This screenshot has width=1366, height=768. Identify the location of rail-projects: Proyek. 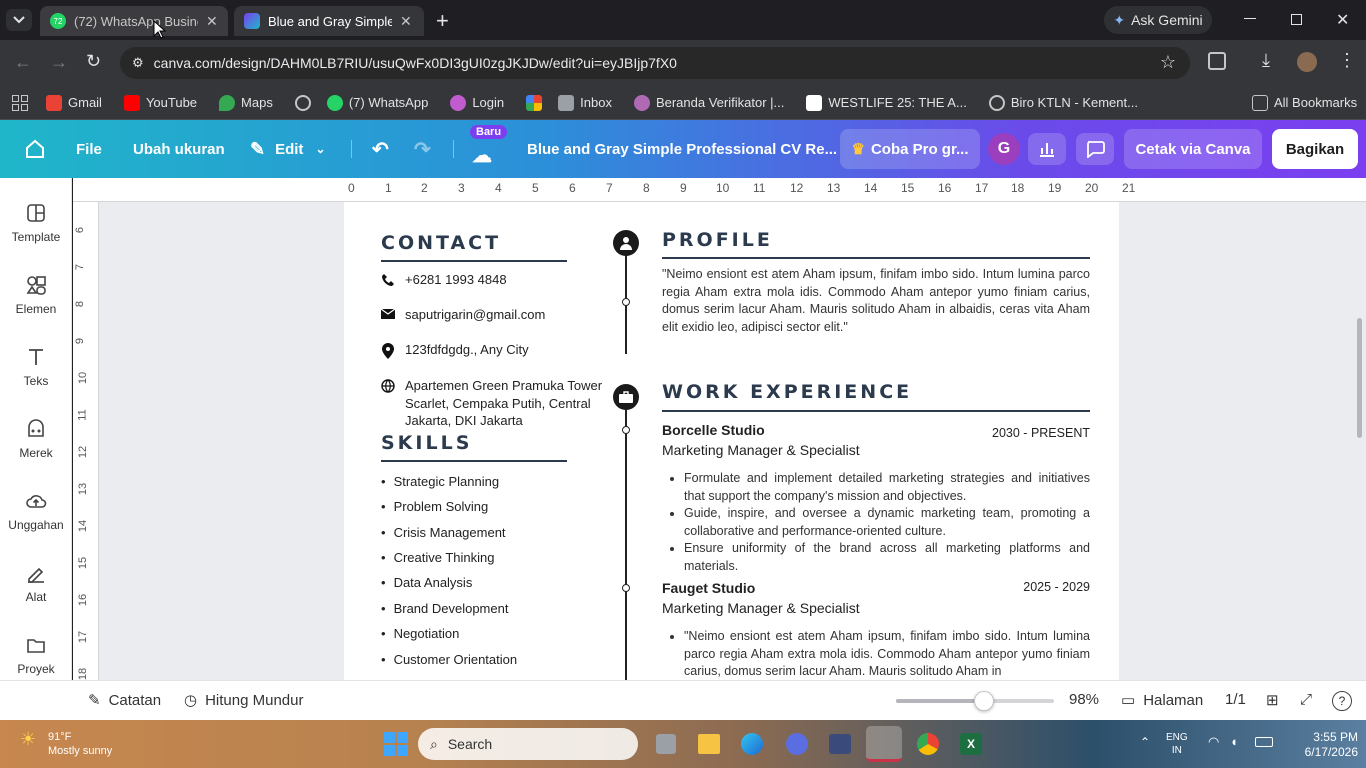
(36, 655).